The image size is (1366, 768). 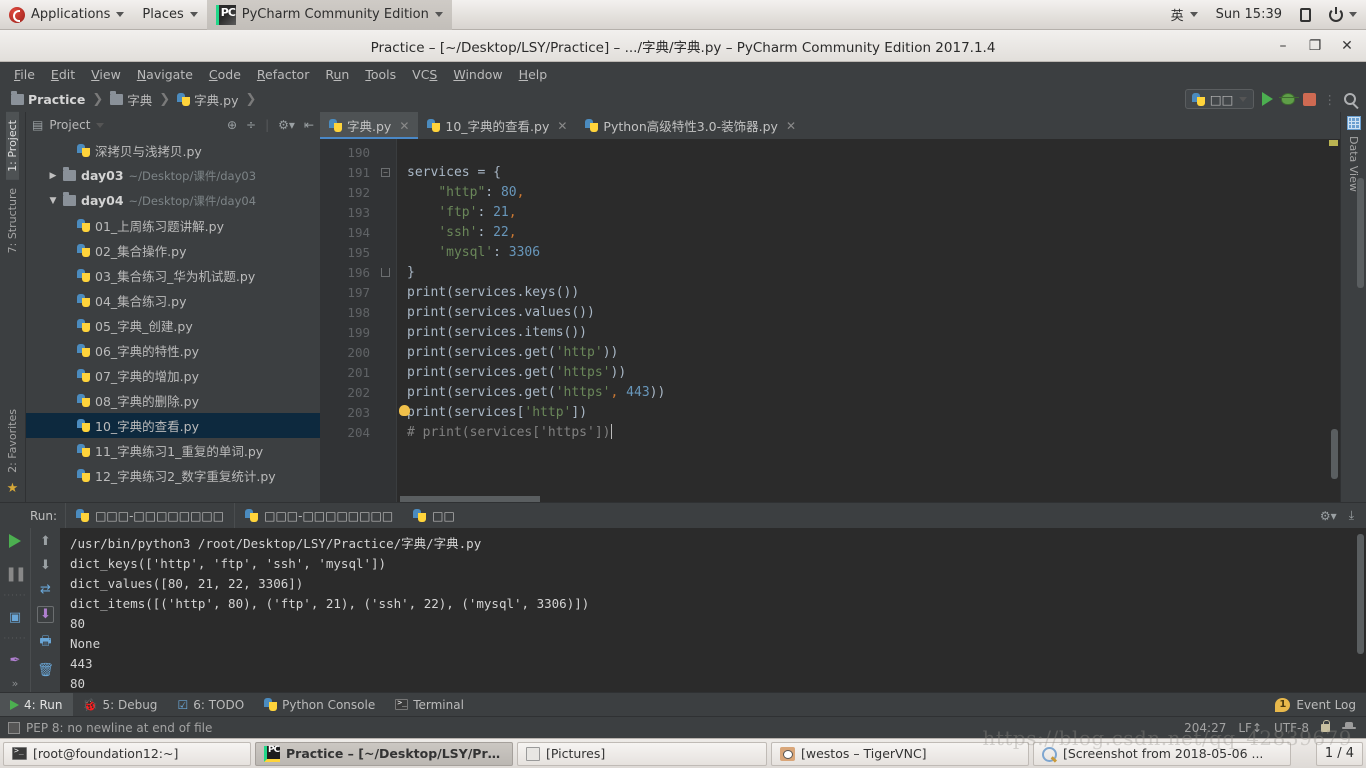 What do you see at coordinates (15, 617) in the screenshot?
I see `console-view-icon: ▣` at bounding box center [15, 617].